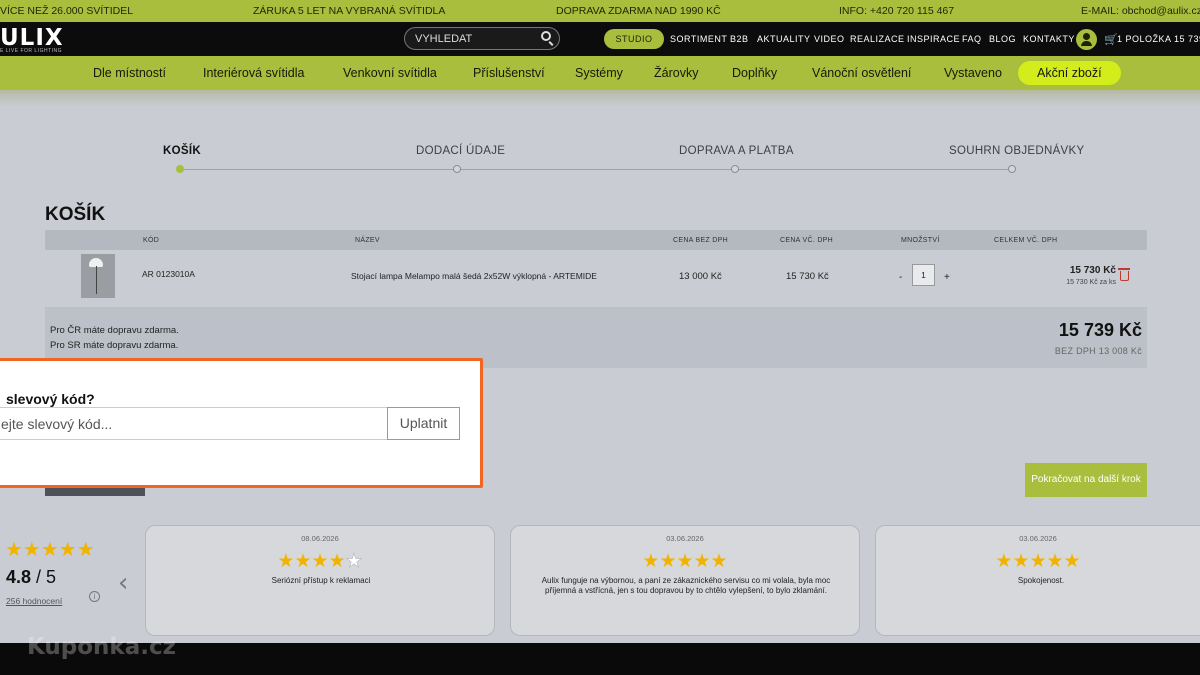 This screenshot has width=1200, height=675. What do you see at coordinates (676, 73) in the screenshot?
I see `category-zarovky: Žárovky` at bounding box center [676, 73].